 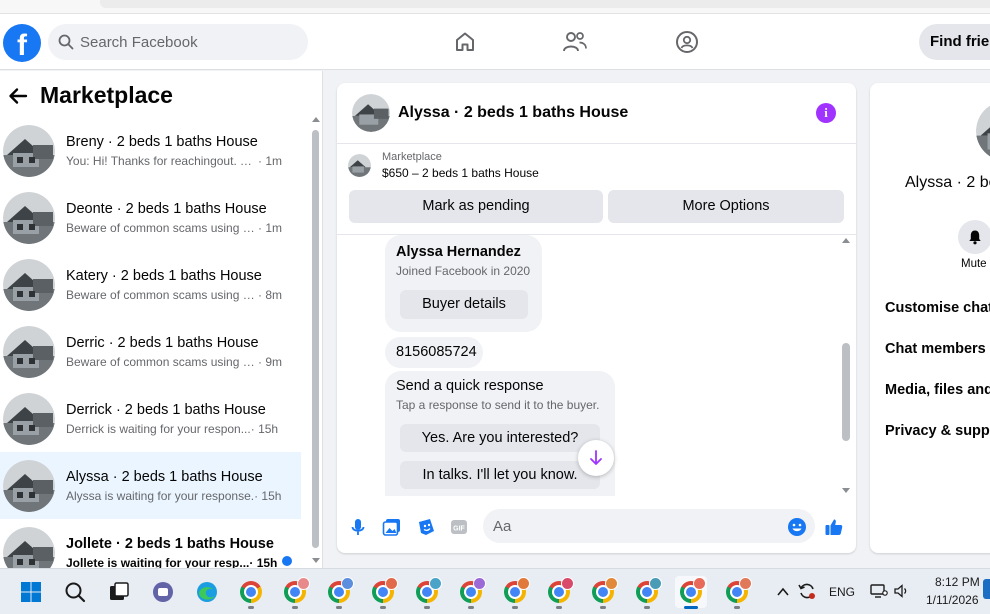 What do you see at coordinates (726, 206) in the screenshot?
I see `more-options-button: More Options` at bounding box center [726, 206].